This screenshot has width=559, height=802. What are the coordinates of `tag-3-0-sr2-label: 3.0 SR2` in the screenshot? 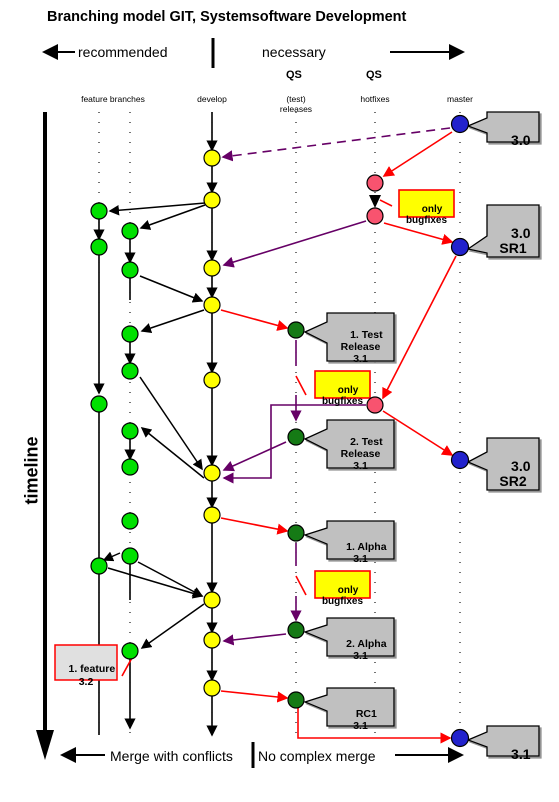 It's located at (515, 473).